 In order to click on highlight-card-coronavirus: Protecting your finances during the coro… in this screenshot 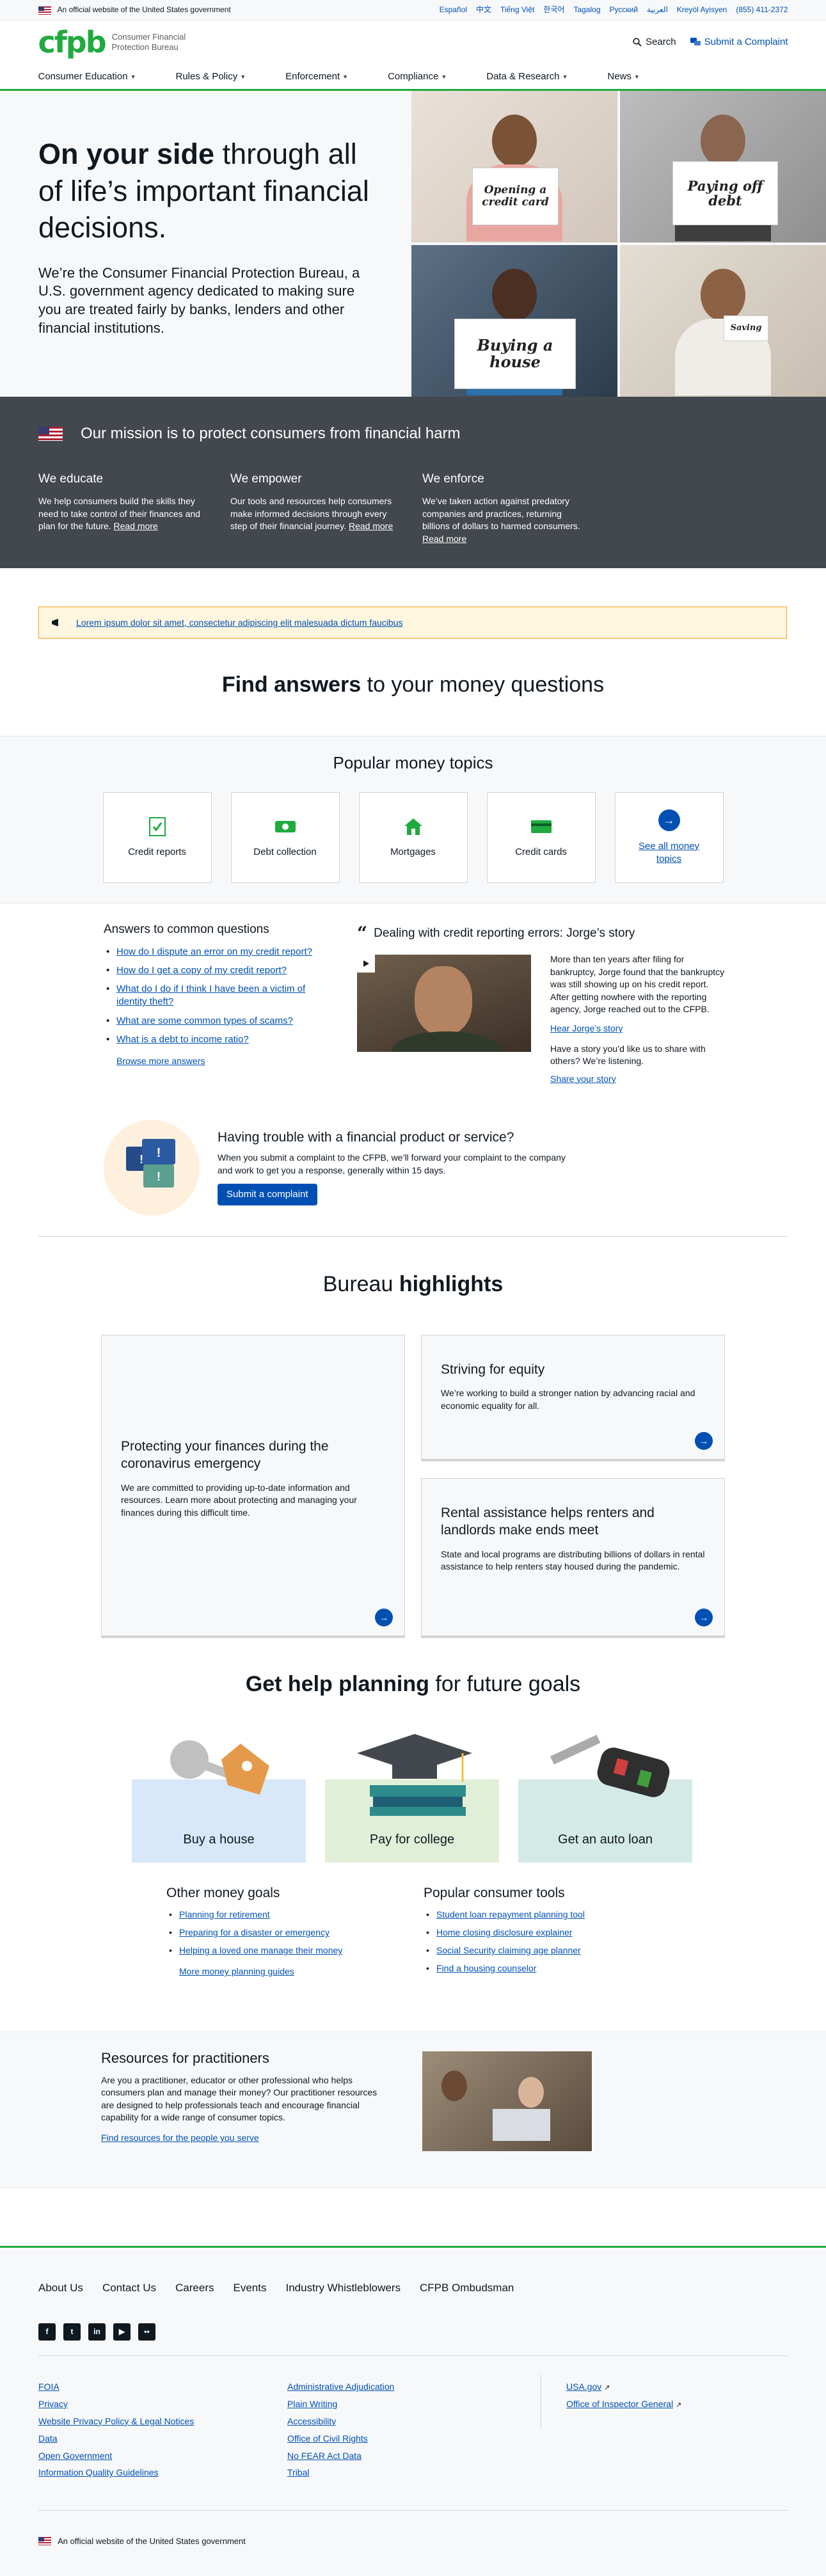, I will do `click(253, 1487)`.